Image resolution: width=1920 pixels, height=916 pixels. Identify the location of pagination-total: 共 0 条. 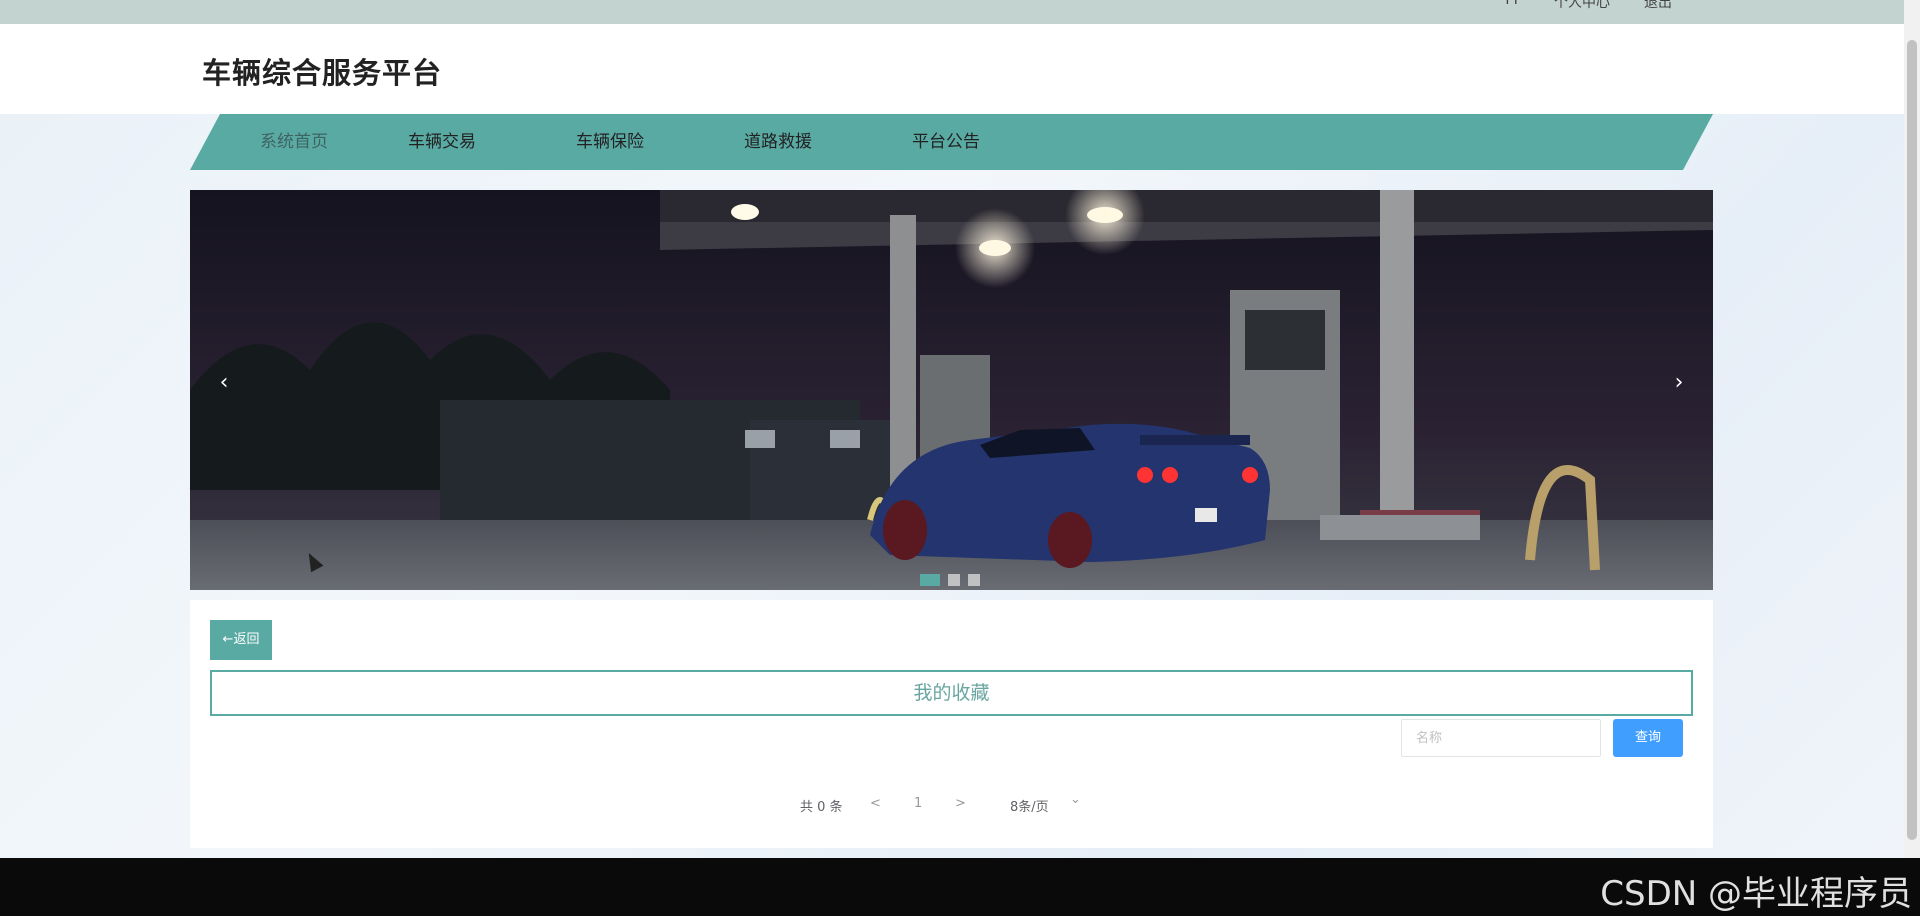
(821, 807).